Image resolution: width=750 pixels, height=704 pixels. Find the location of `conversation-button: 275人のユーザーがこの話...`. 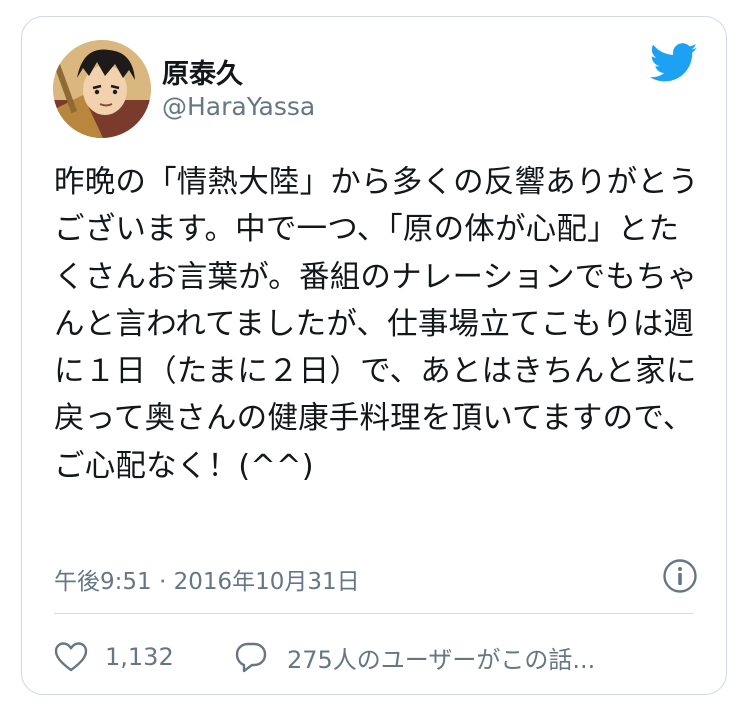

conversation-button: 275人のユーザーがこの話... is located at coordinates (414, 657).